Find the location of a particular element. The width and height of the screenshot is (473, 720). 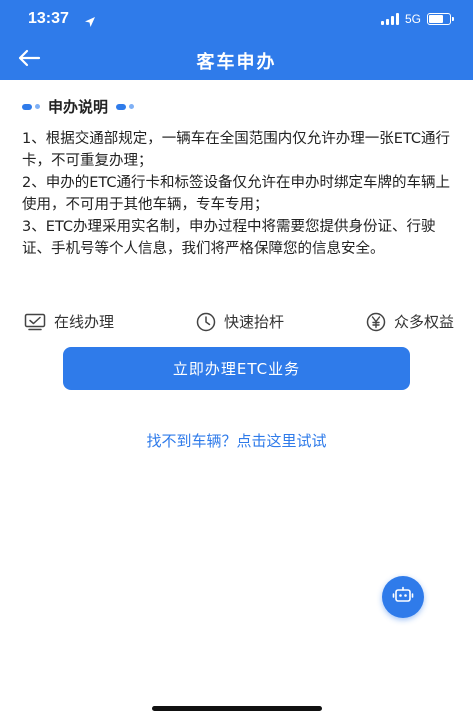

feature-list: 在线办理 快速抬杆 众多权益 is located at coordinates (239, 321).